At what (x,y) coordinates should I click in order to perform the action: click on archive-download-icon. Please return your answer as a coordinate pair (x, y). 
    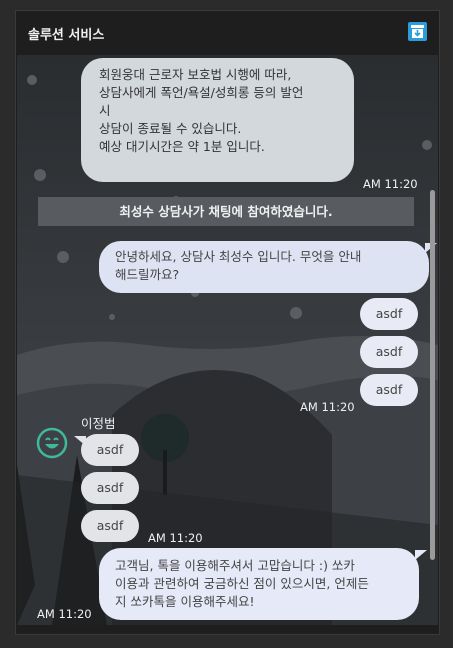
    Looking at the image, I should click on (417, 31).